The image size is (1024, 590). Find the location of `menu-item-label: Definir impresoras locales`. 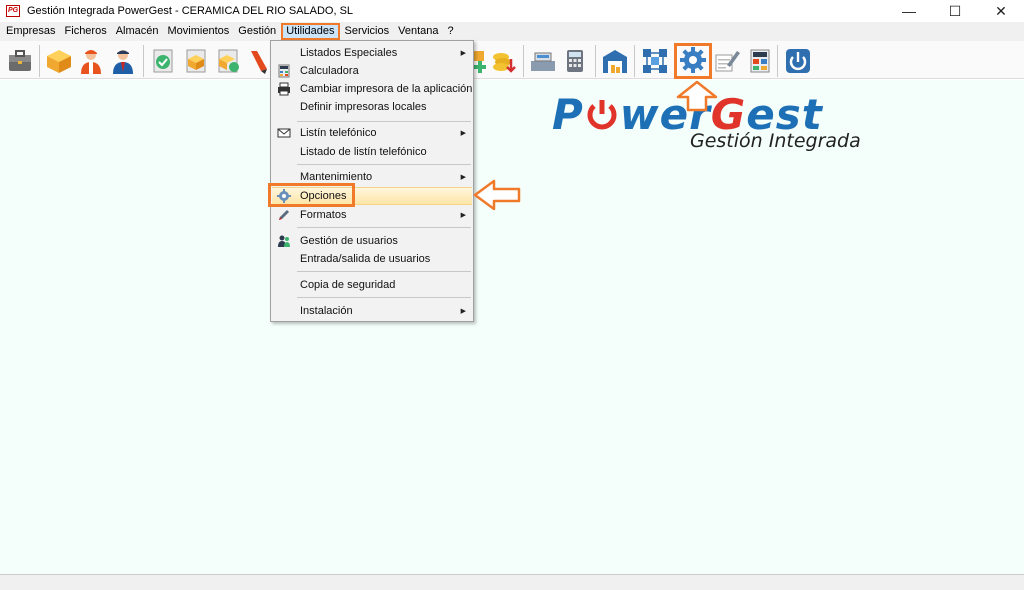

menu-item-label: Definir impresoras locales is located at coordinates (363, 107).